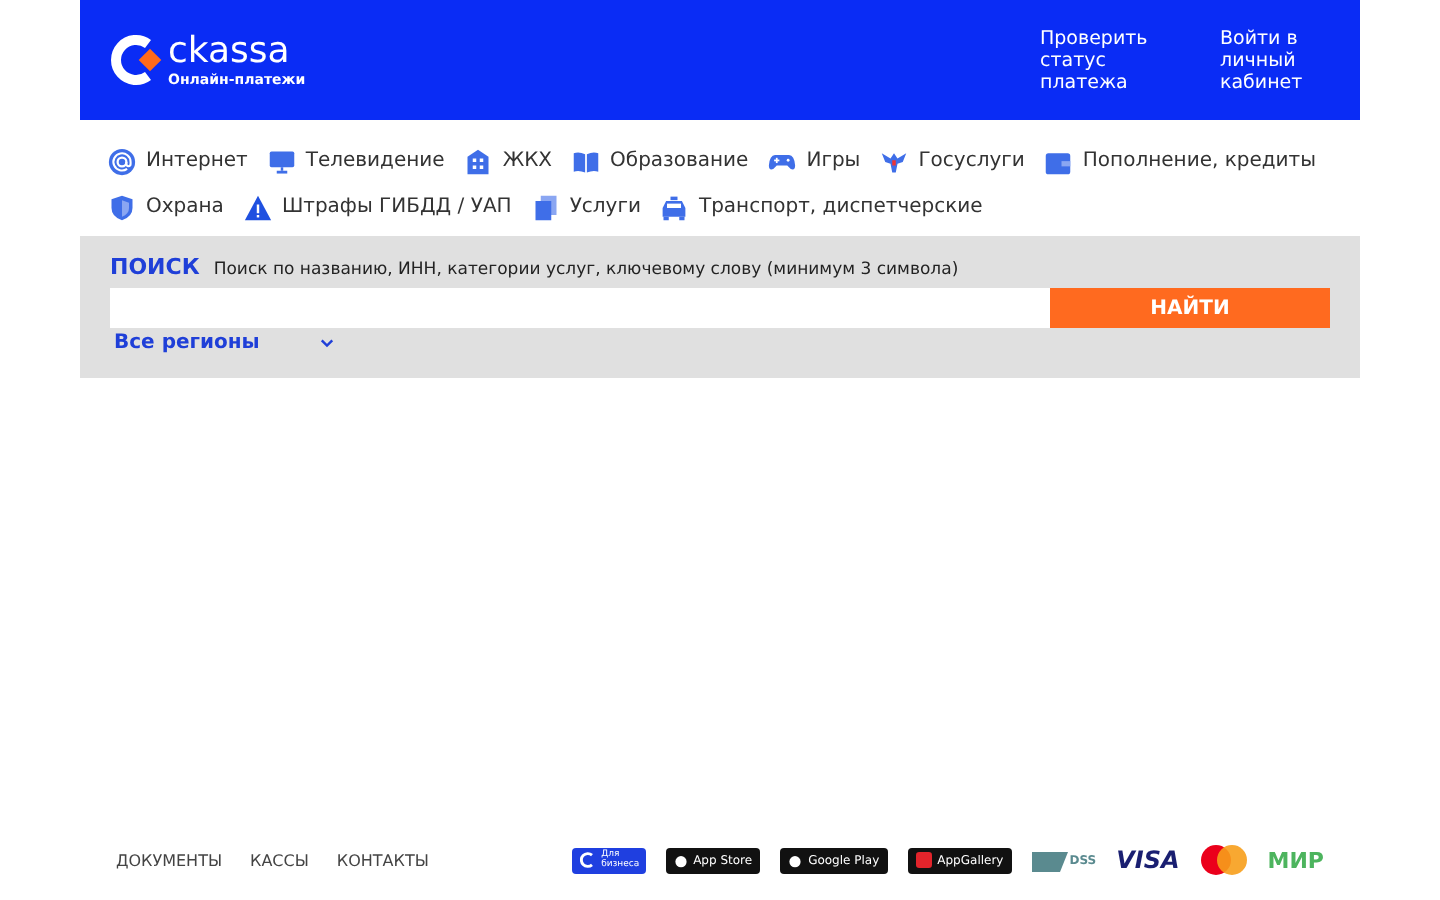 The width and height of the screenshot is (1440, 900). Describe the element at coordinates (1058, 161) in the screenshot. I see `wallet-icon` at that location.